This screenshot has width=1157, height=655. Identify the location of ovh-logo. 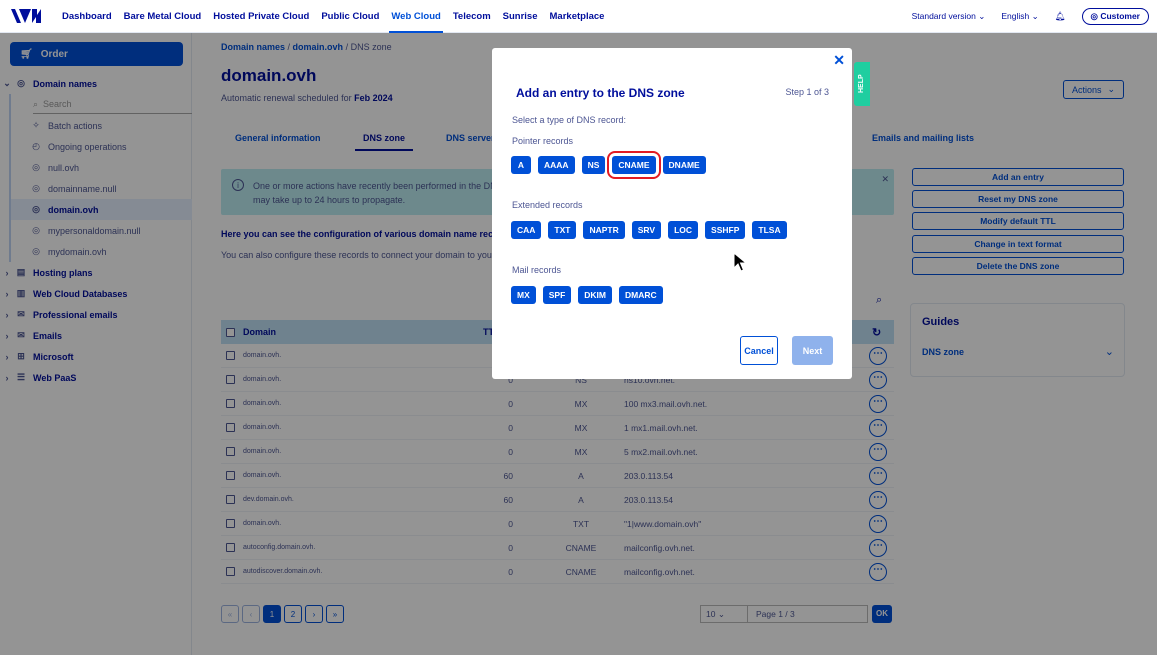
(26, 16).